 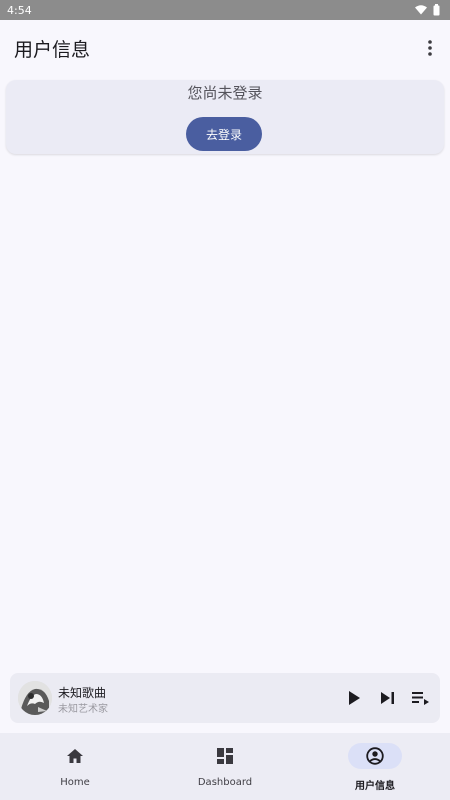 I want to click on album-art, so click(x=35, y=698).